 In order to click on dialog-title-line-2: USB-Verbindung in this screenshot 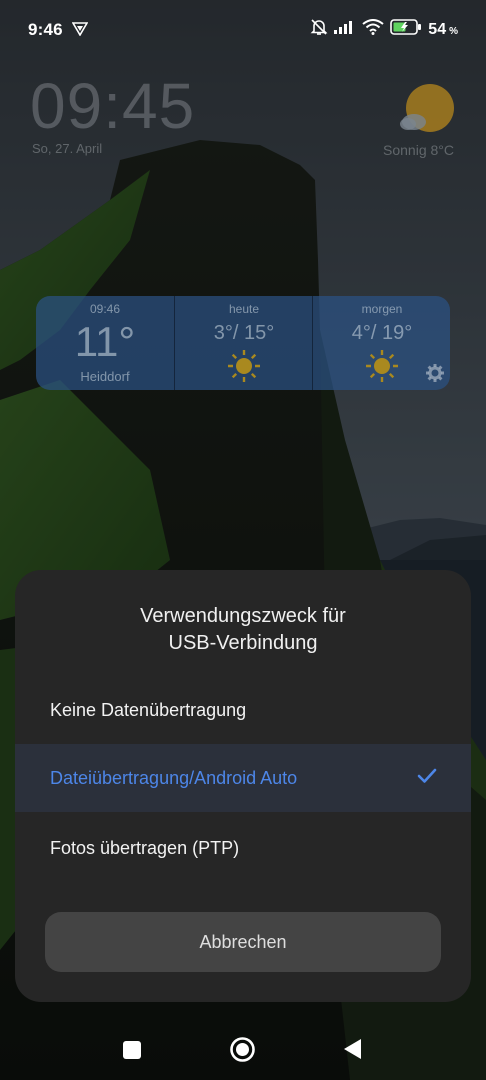, I will do `click(243, 643)`.